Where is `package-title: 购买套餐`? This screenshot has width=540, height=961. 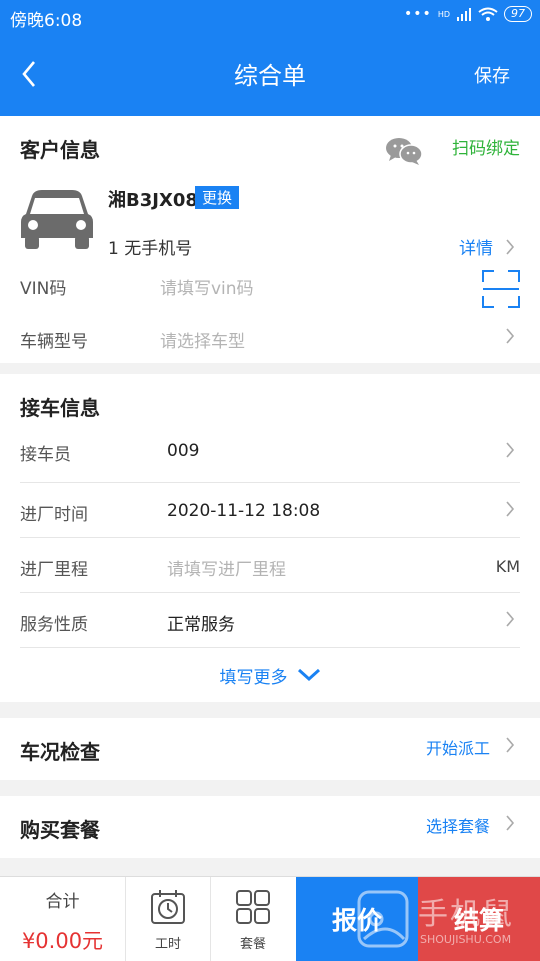
package-title: 购买套餐 is located at coordinates (60, 830).